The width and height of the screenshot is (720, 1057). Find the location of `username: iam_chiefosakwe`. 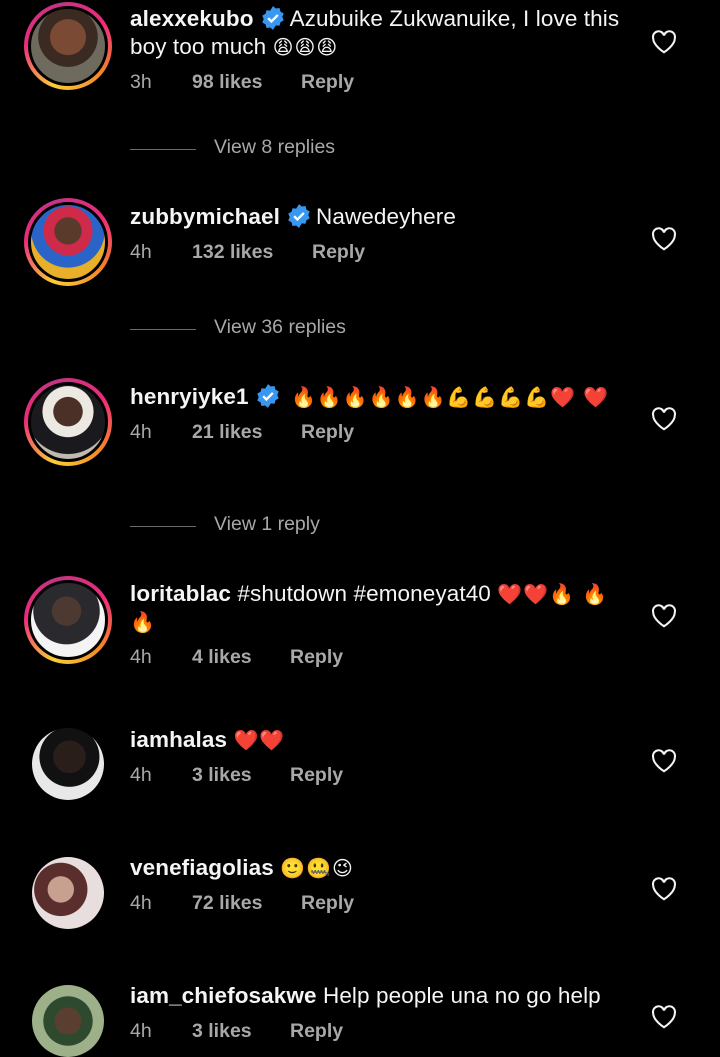

username: iam_chiefosakwe is located at coordinates (223, 995).